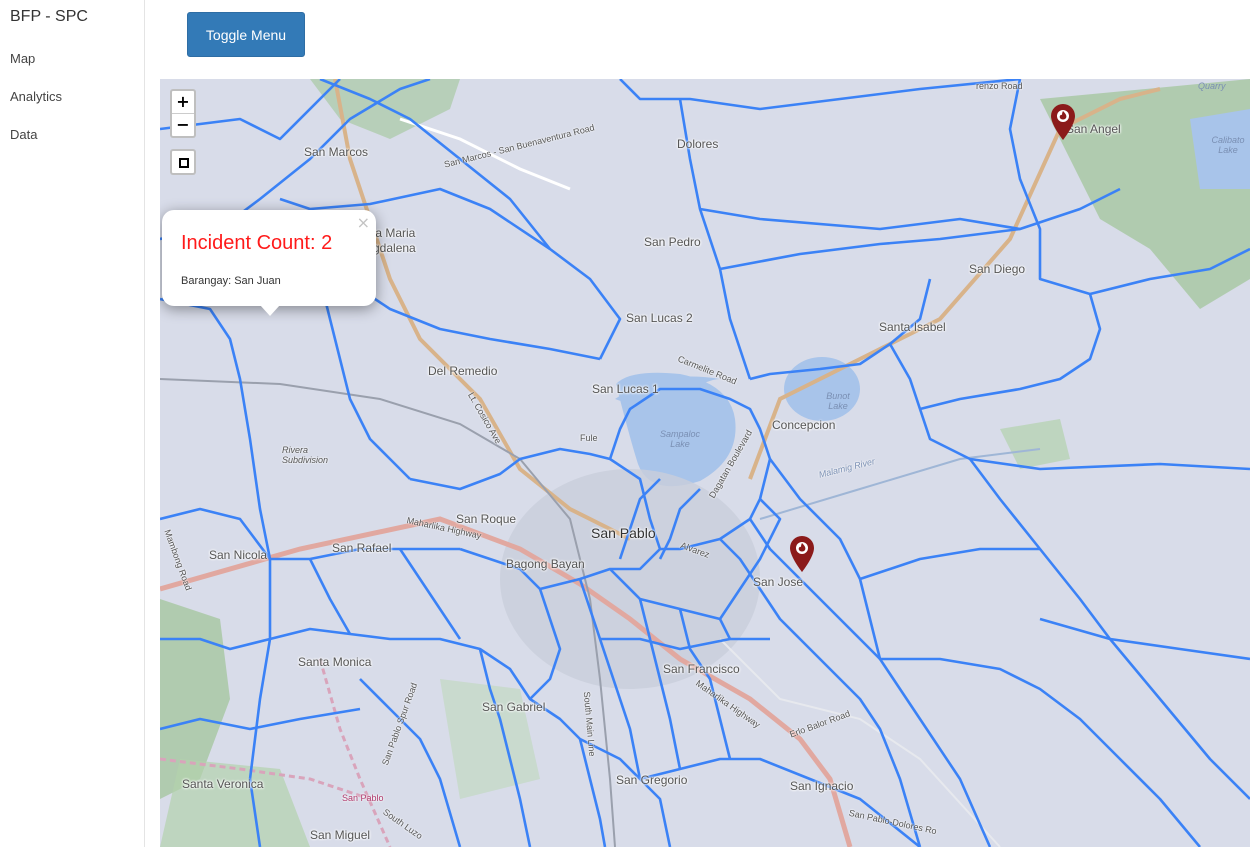  What do you see at coordinates (270, 310) in the screenshot?
I see `popup-tip` at bounding box center [270, 310].